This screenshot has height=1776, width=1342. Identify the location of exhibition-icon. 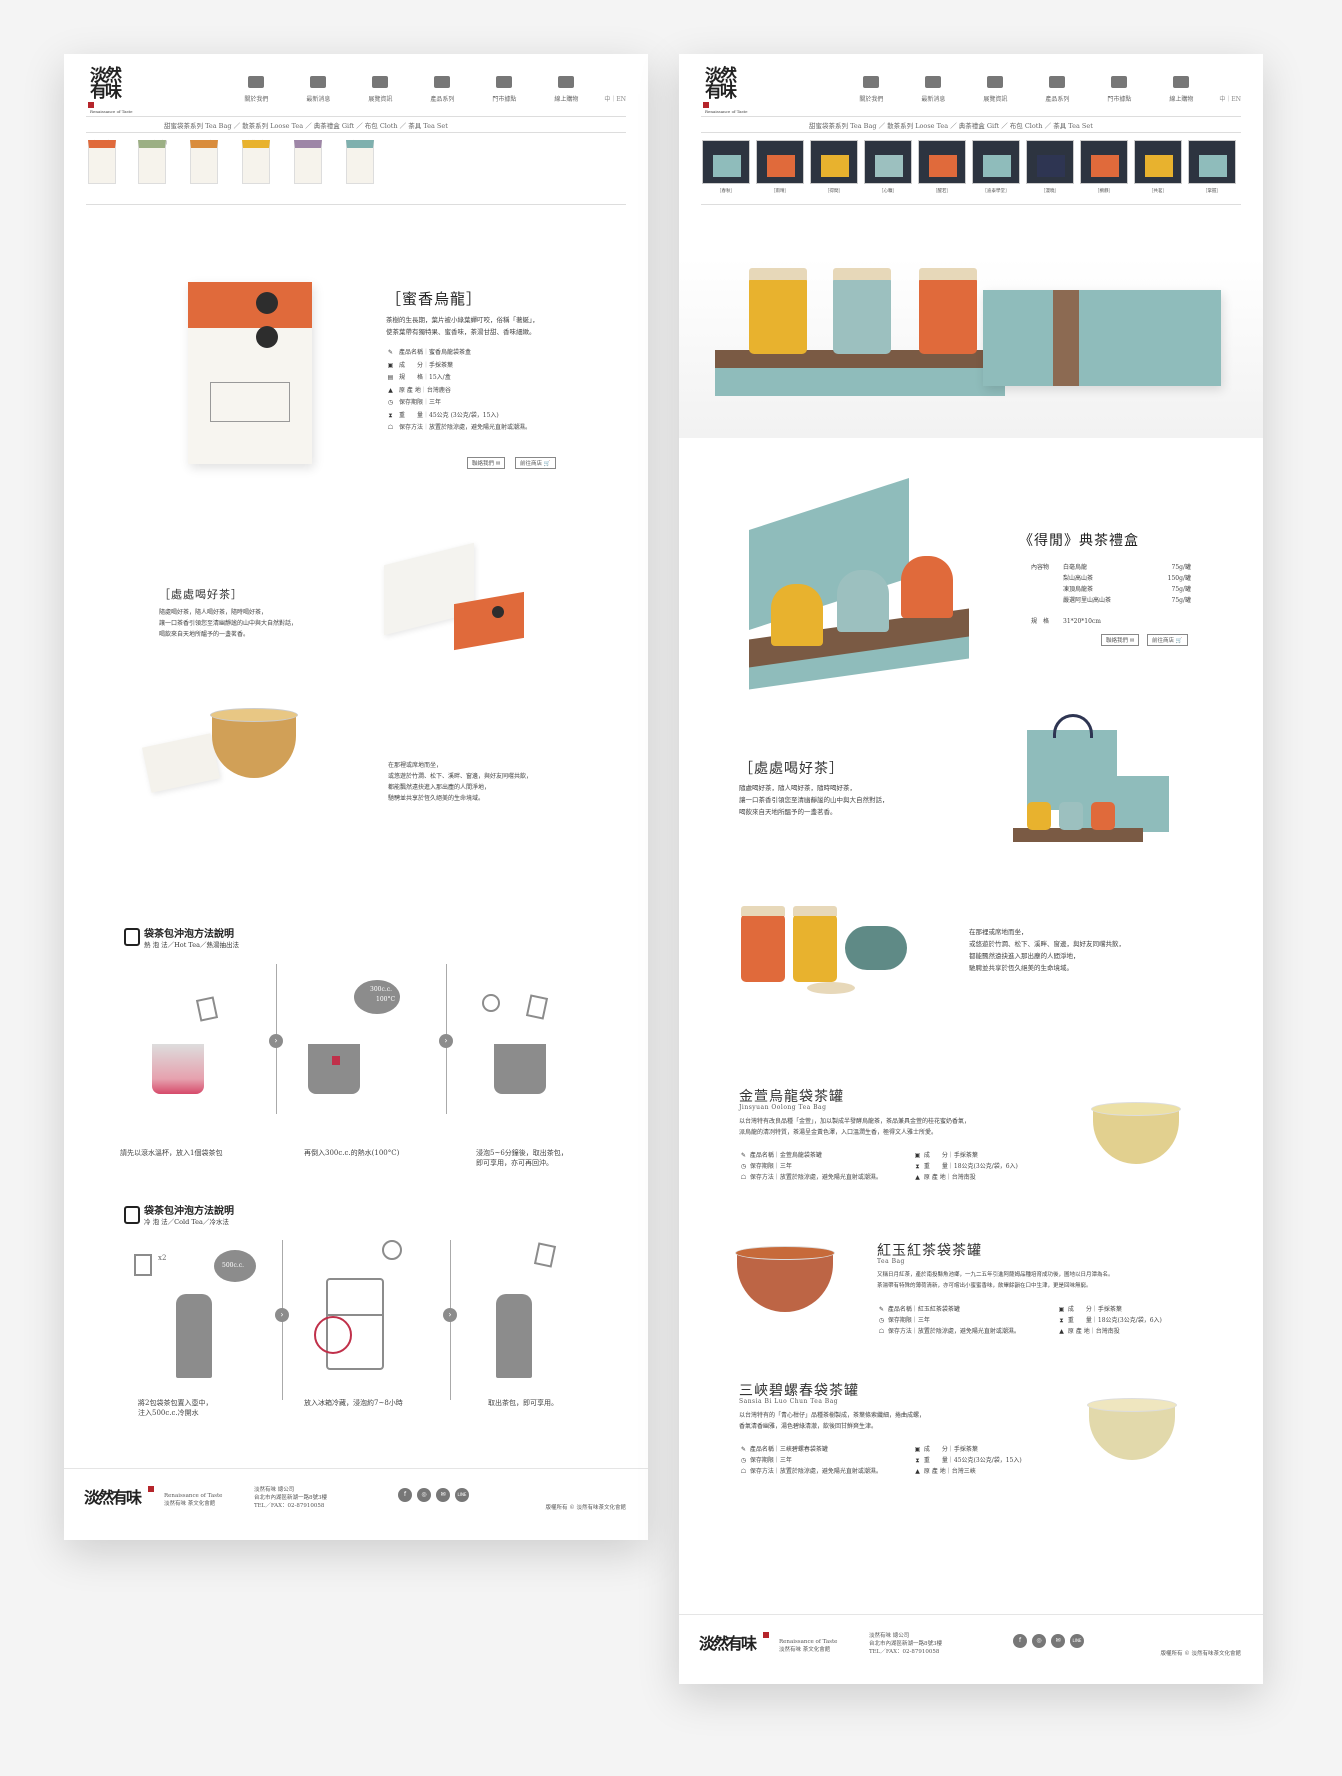
(995, 82).